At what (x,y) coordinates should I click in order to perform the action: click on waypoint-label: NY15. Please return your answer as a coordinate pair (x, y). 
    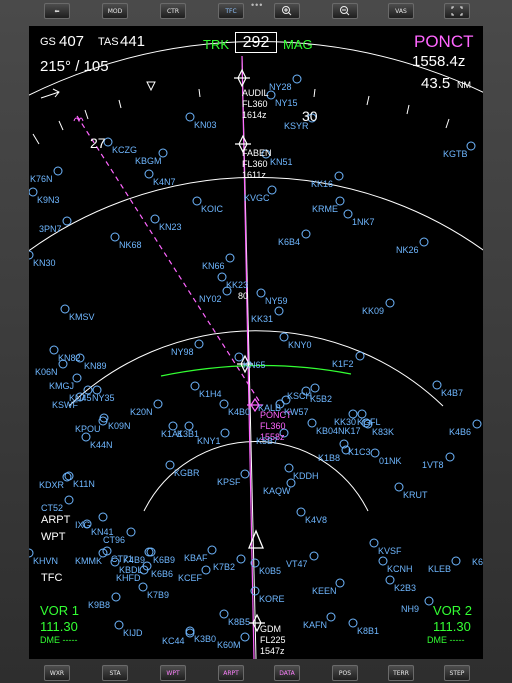
    Looking at the image, I should click on (286, 103).